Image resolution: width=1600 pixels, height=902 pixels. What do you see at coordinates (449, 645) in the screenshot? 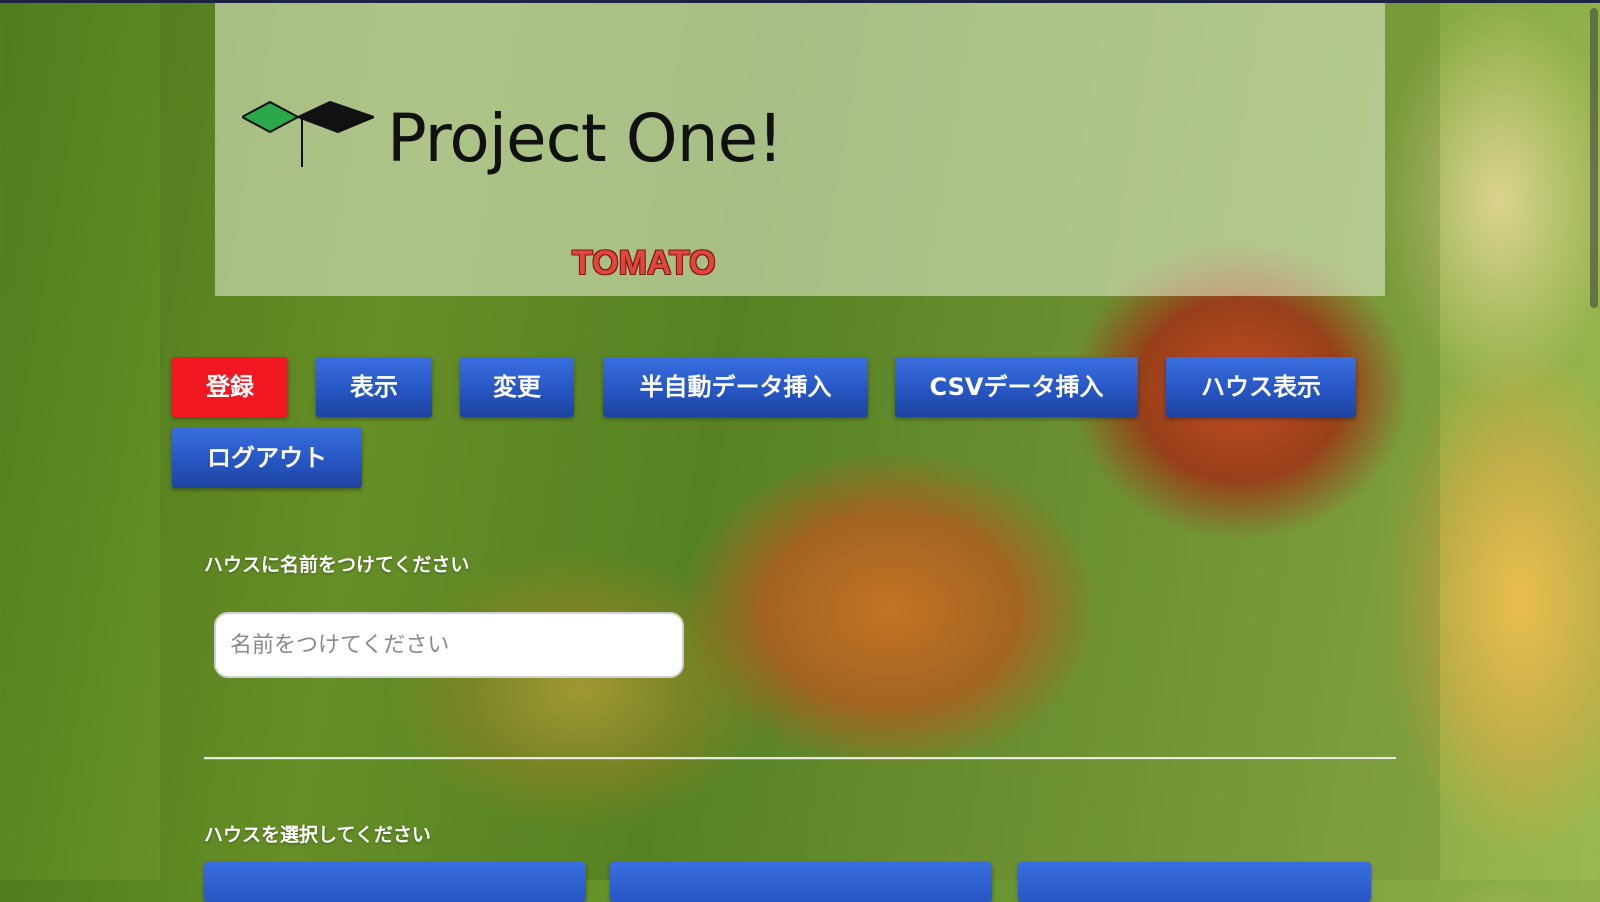
I see `house-name-input` at bounding box center [449, 645].